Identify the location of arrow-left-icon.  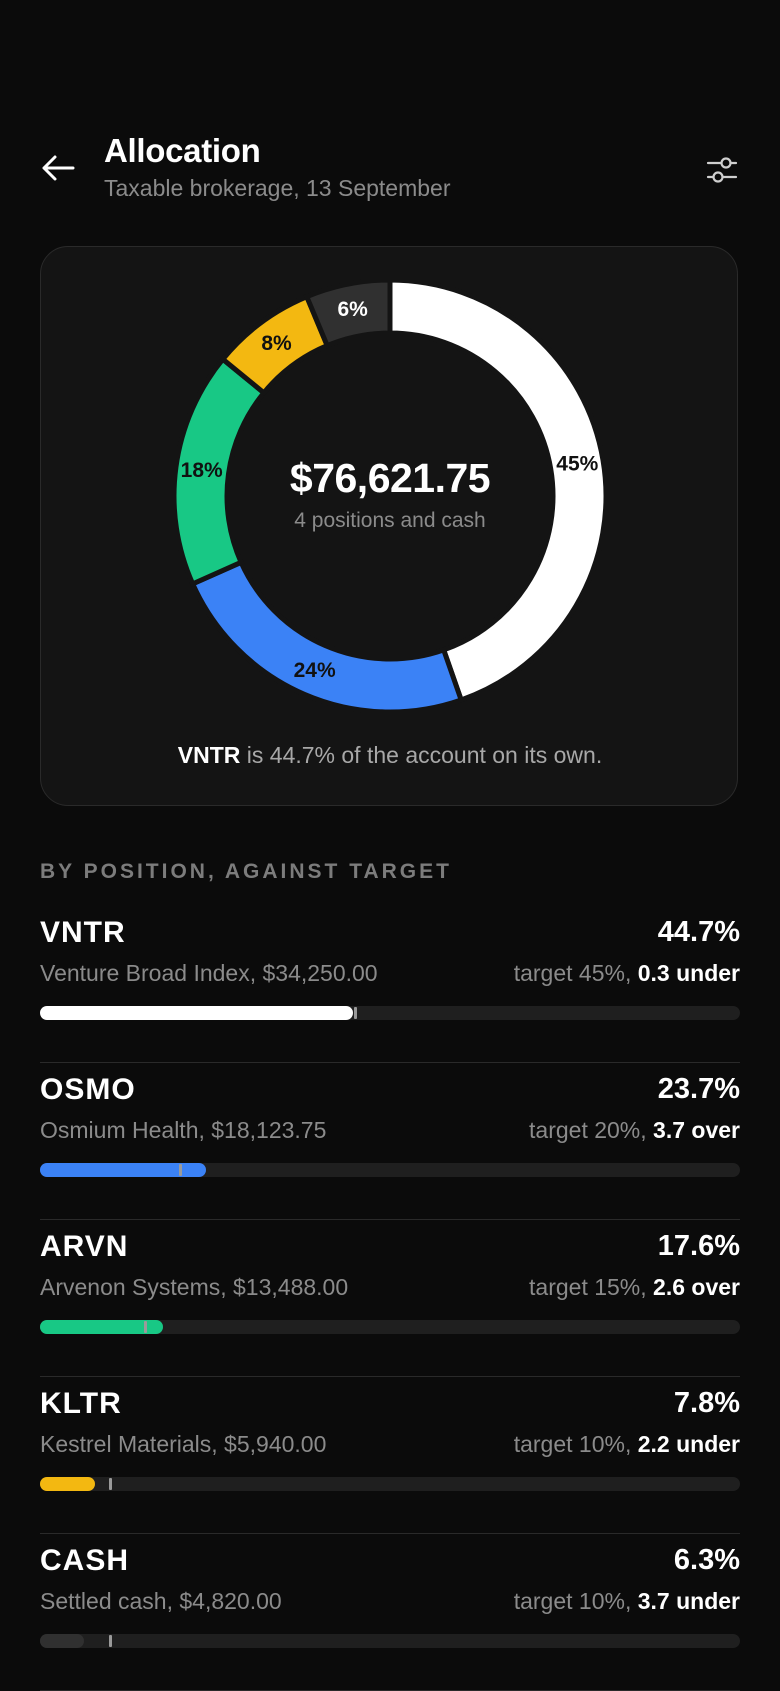
(58, 168).